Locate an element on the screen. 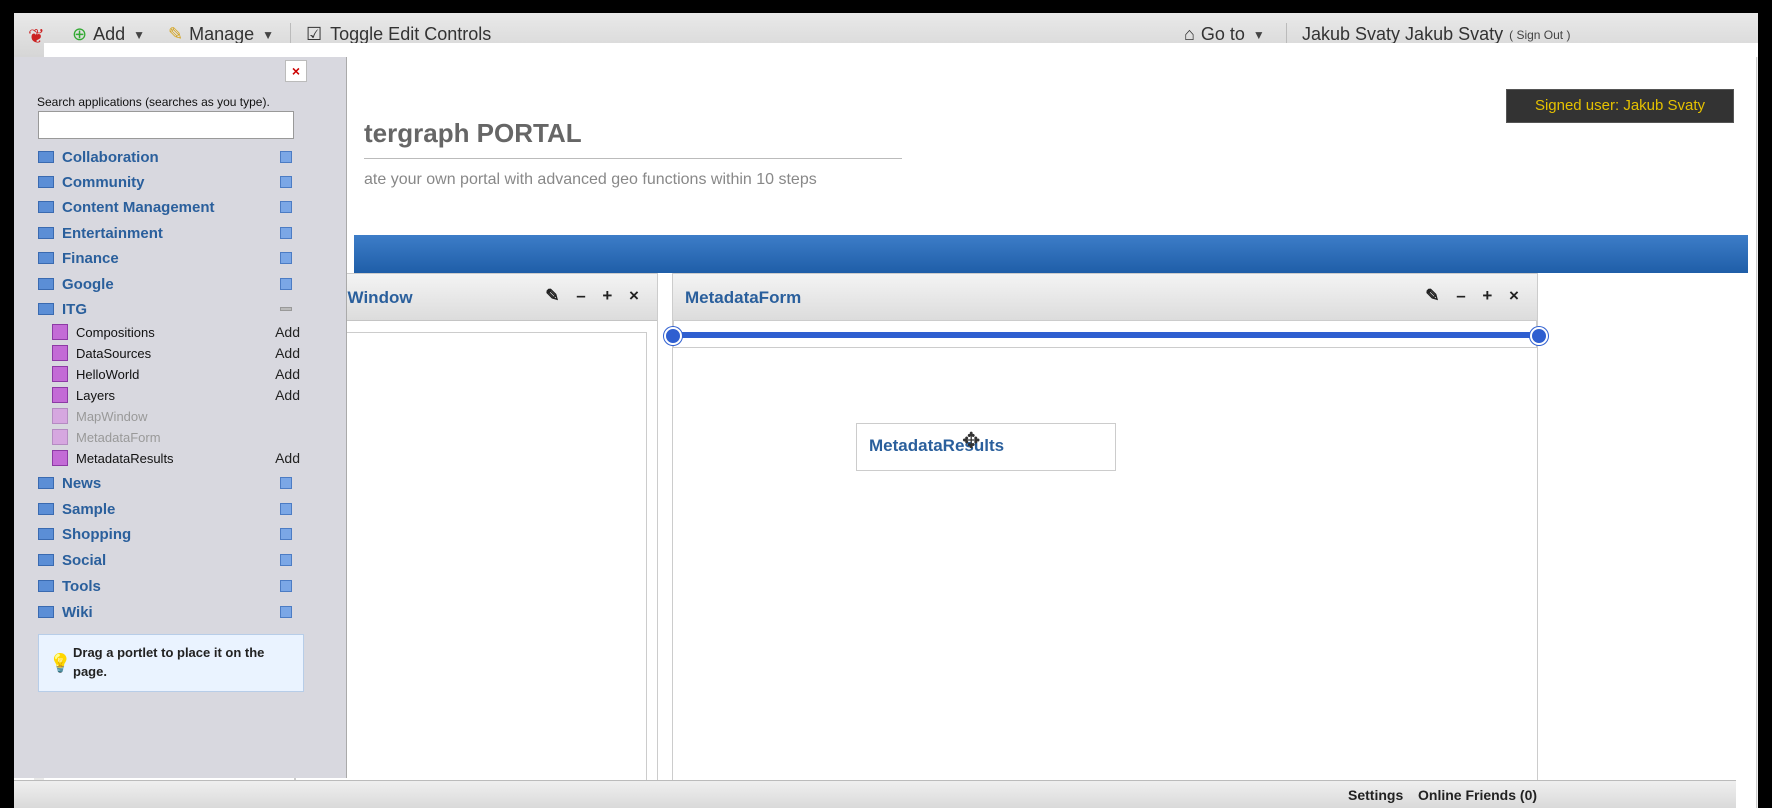  goto-menu: ⌂ Go to ▼ is located at coordinates (1224, 34).